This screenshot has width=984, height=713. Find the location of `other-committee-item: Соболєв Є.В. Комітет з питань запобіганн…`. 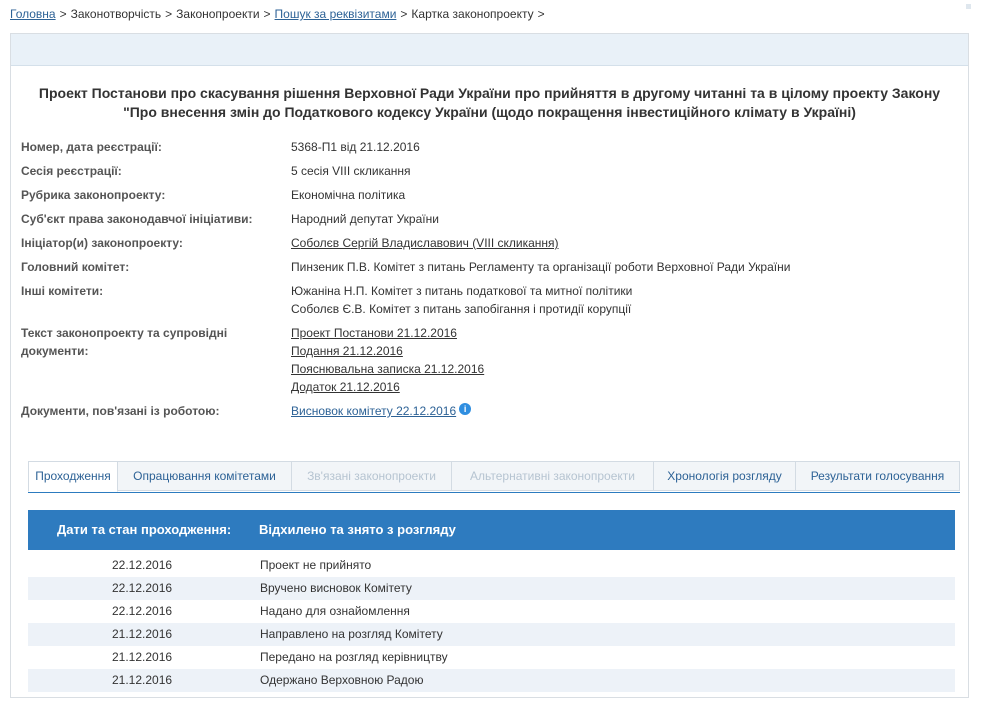

other-committee-item: Соболєв Є.В. Комітет з питань запобіганн… is located at coordinates (461, 309).